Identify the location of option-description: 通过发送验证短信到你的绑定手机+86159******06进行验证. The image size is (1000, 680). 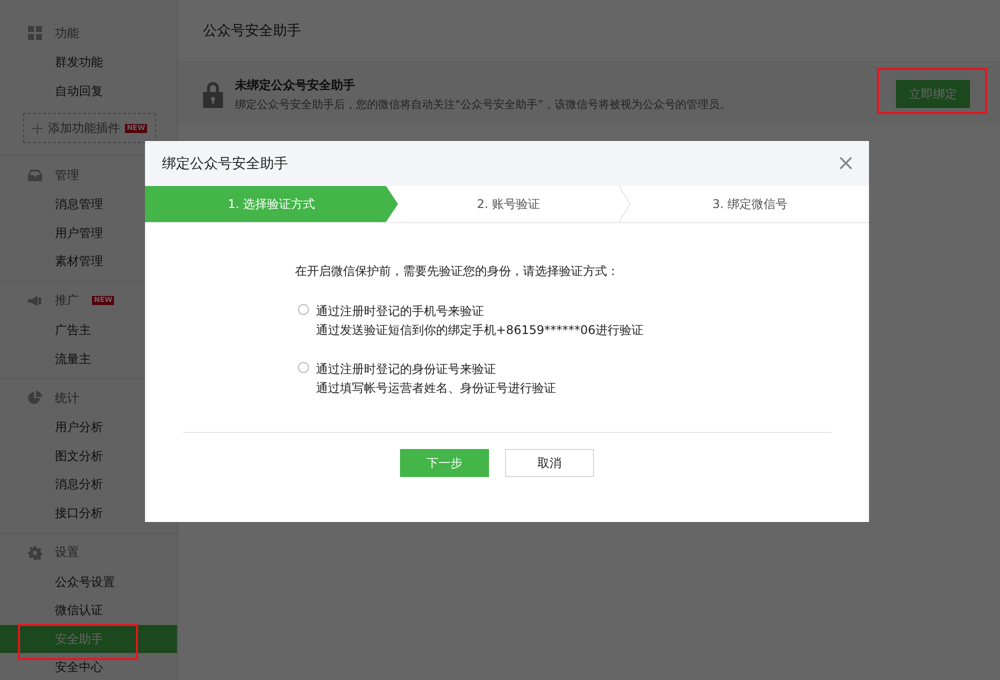
(480, 330).